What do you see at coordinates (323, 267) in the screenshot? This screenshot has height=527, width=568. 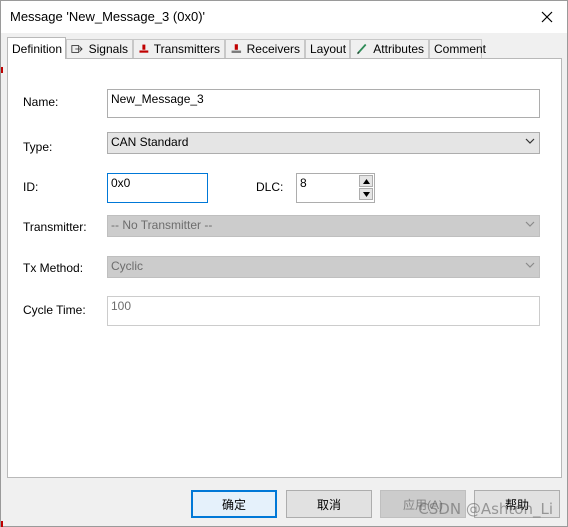 I see `tx-method-select: Cyclic` at bounding box center [323, 267].